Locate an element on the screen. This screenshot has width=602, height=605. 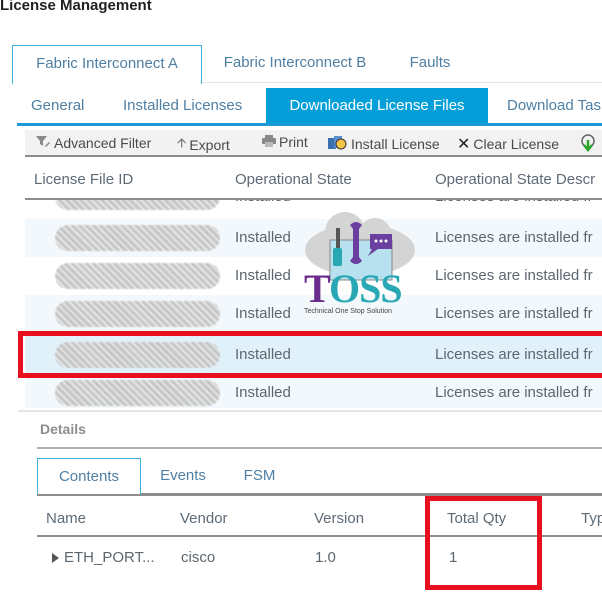
install-license-icon is located at coordinates (338, 143).